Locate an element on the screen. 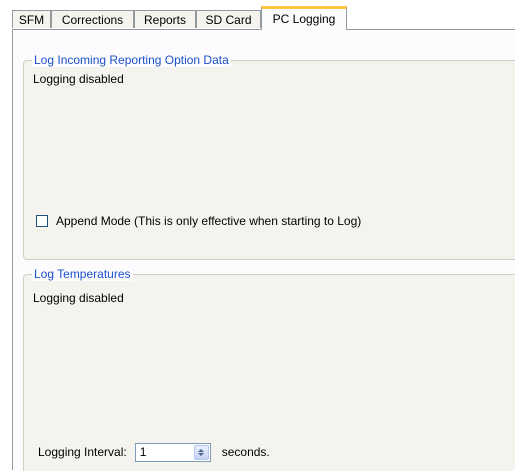 The width and height of the screenshot is (515, 471). append-mode-checkbox is located at coordinates (42, 221).